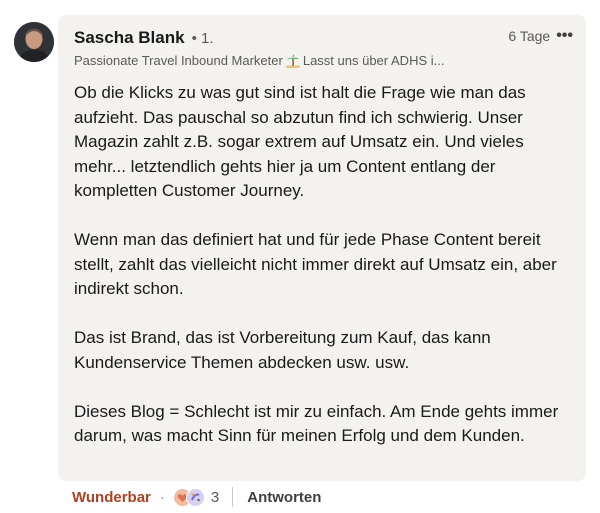 Image resolution: width=600 pixels, height=513 pixels. Describe the element at coordinates (529, 36) in the screenshot. I see `timestamp: 6 Tage` at that location.